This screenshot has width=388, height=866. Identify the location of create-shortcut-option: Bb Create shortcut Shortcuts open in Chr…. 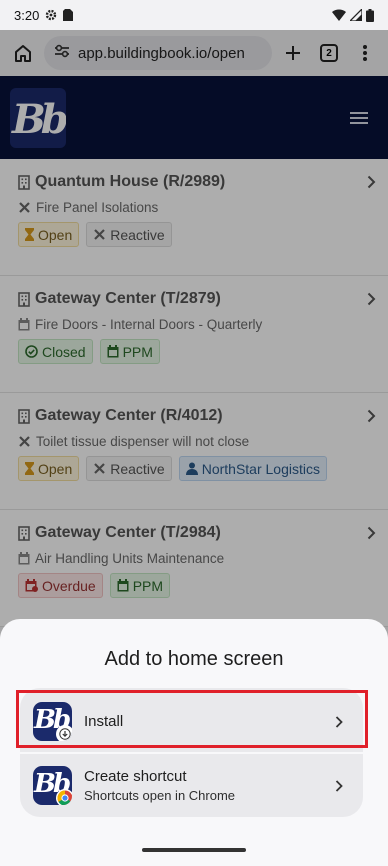
(191, 785).